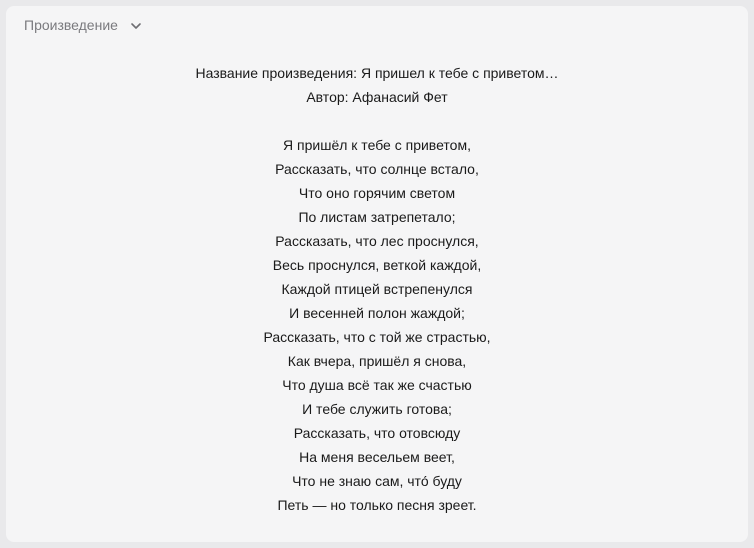 Image resolution: width=754 pixels, height=548 pixels. I want to click on work-author: Автор: Афанасий Фет, so click(377, 97).